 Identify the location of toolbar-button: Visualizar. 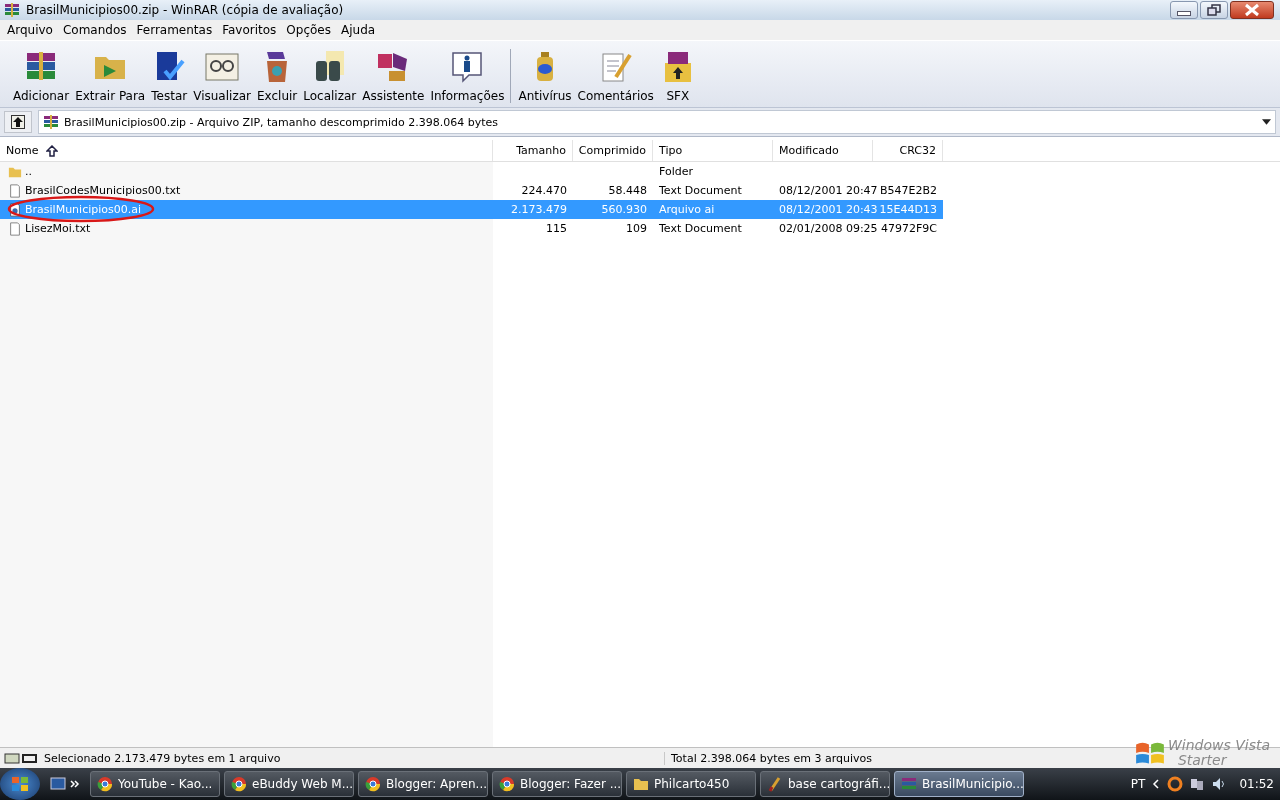
(222, 76).